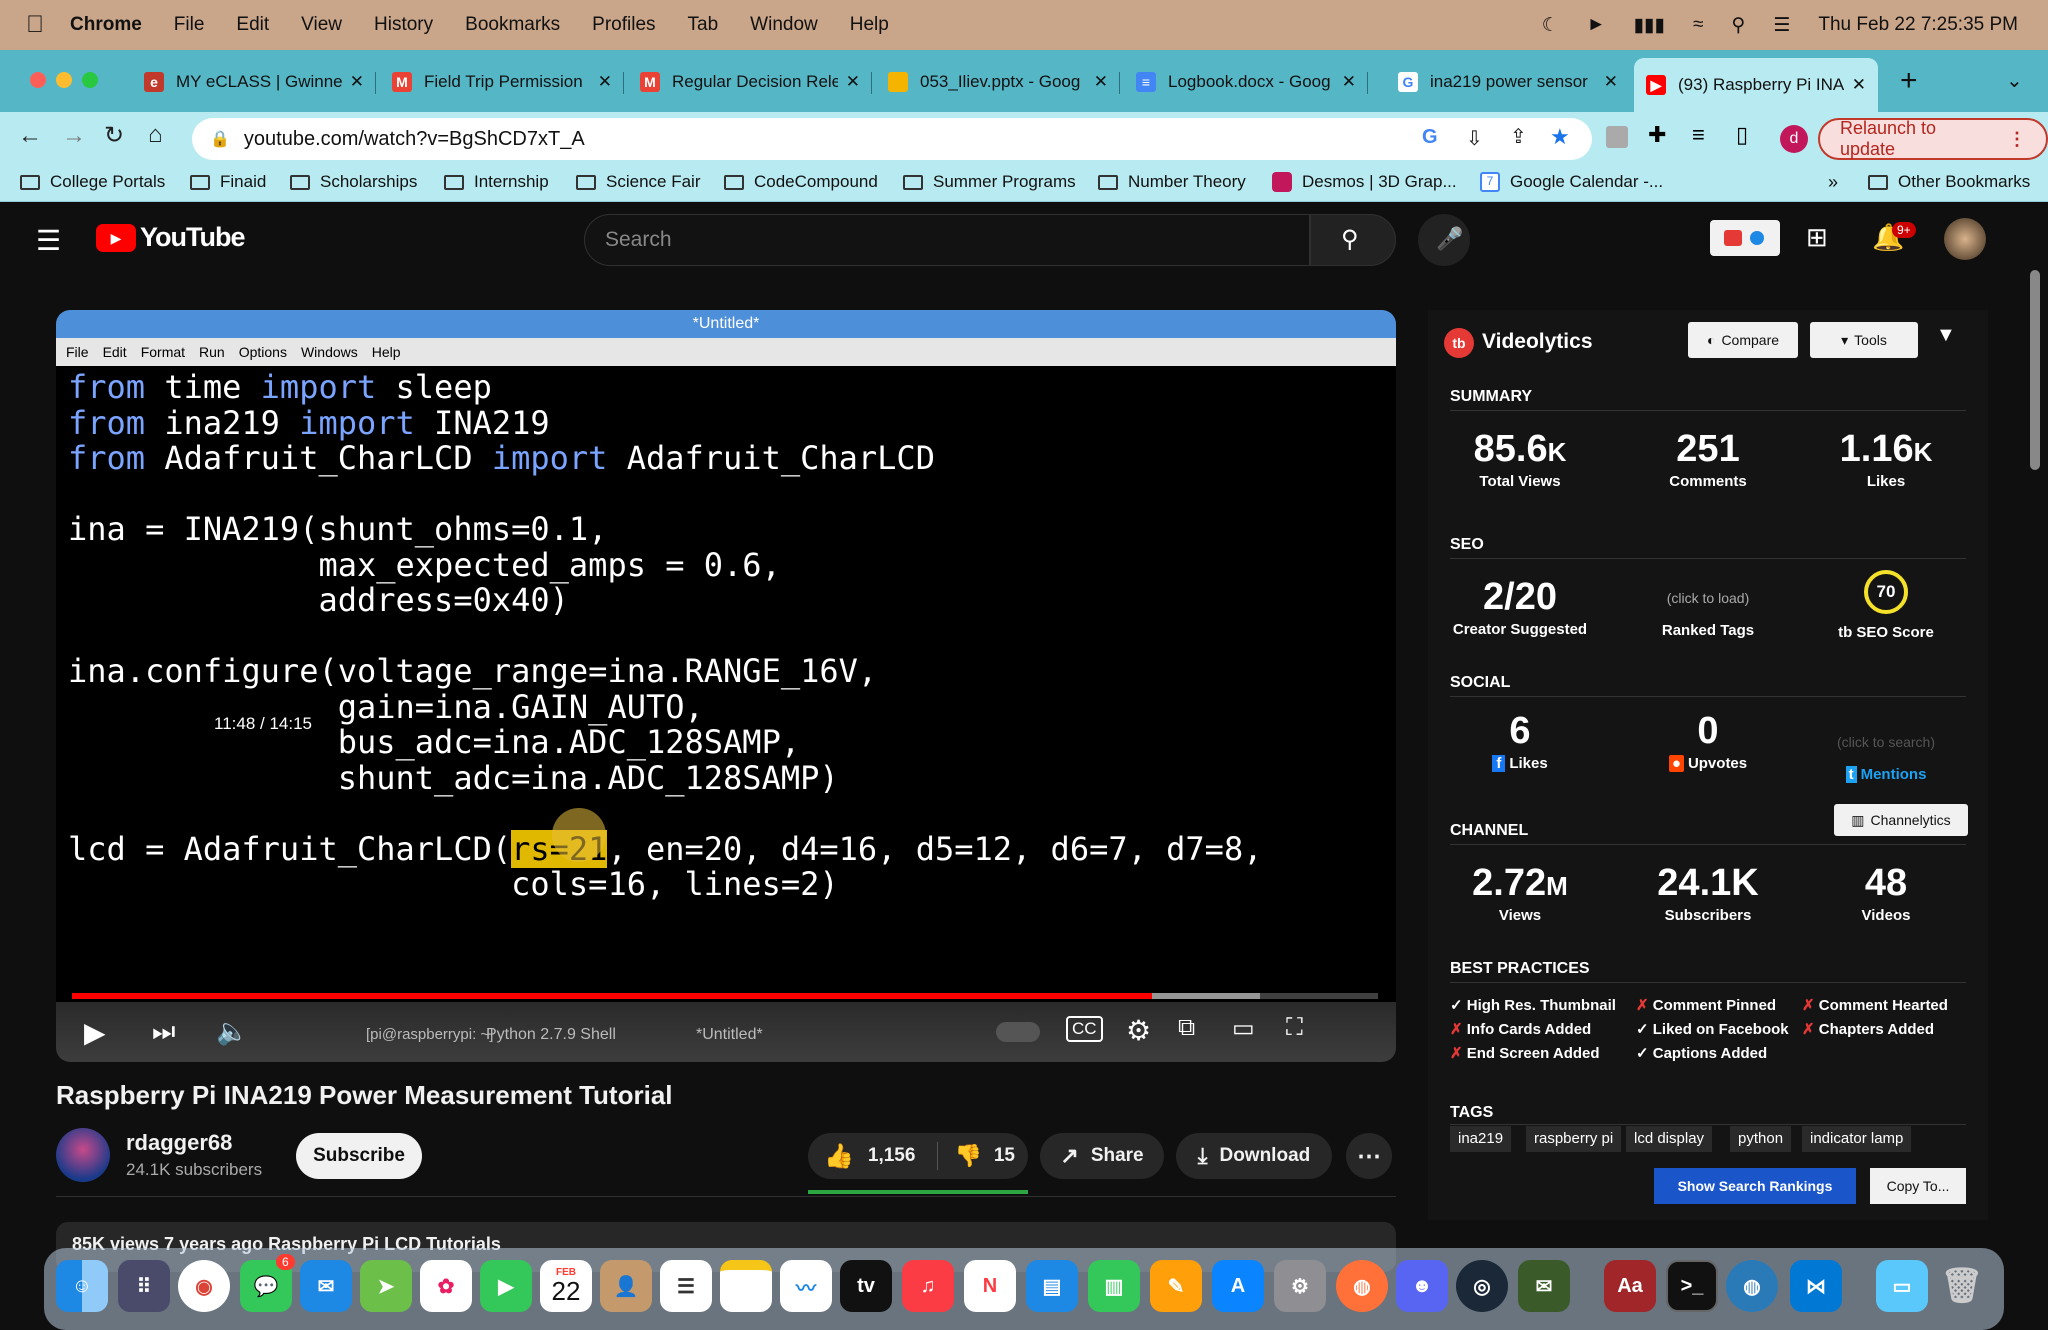 The width and height of the screenshot is (2048, 1330). Describe the element at coordinates (92, 182) in the screenshot. I see `bookmark-college-portals: College Portals` at that location.